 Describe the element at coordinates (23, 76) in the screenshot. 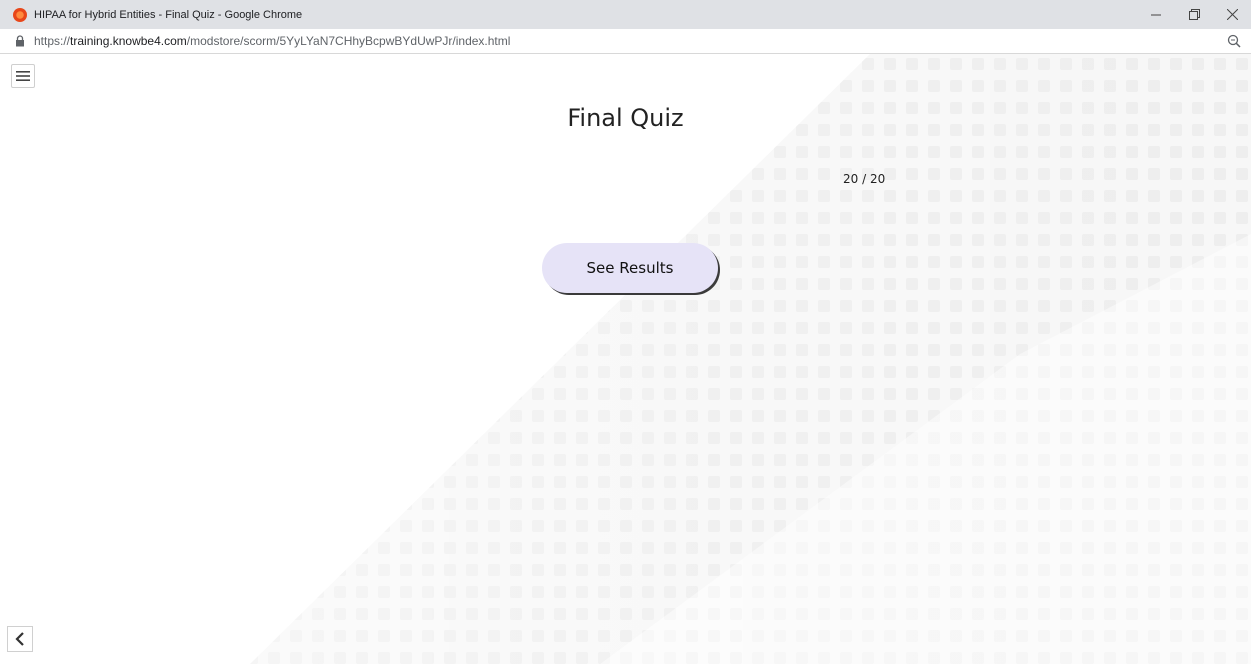

I see `hamburger-menu-icon` at that location.